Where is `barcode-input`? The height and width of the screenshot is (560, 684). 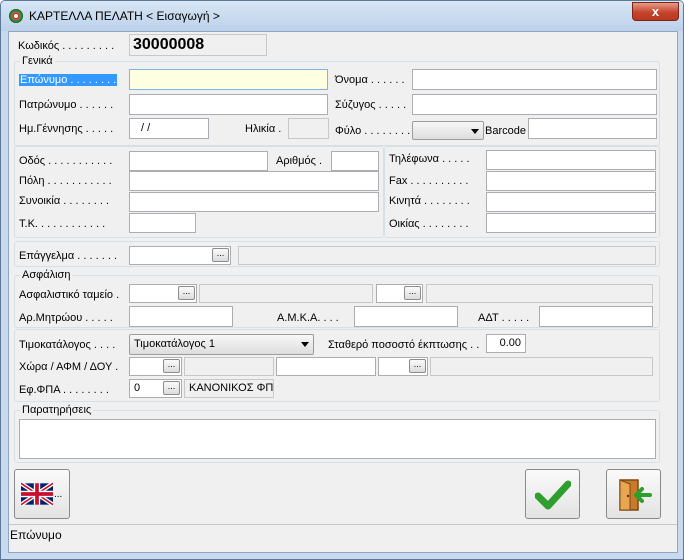
barcode-input is located at coordinates (592, 128).